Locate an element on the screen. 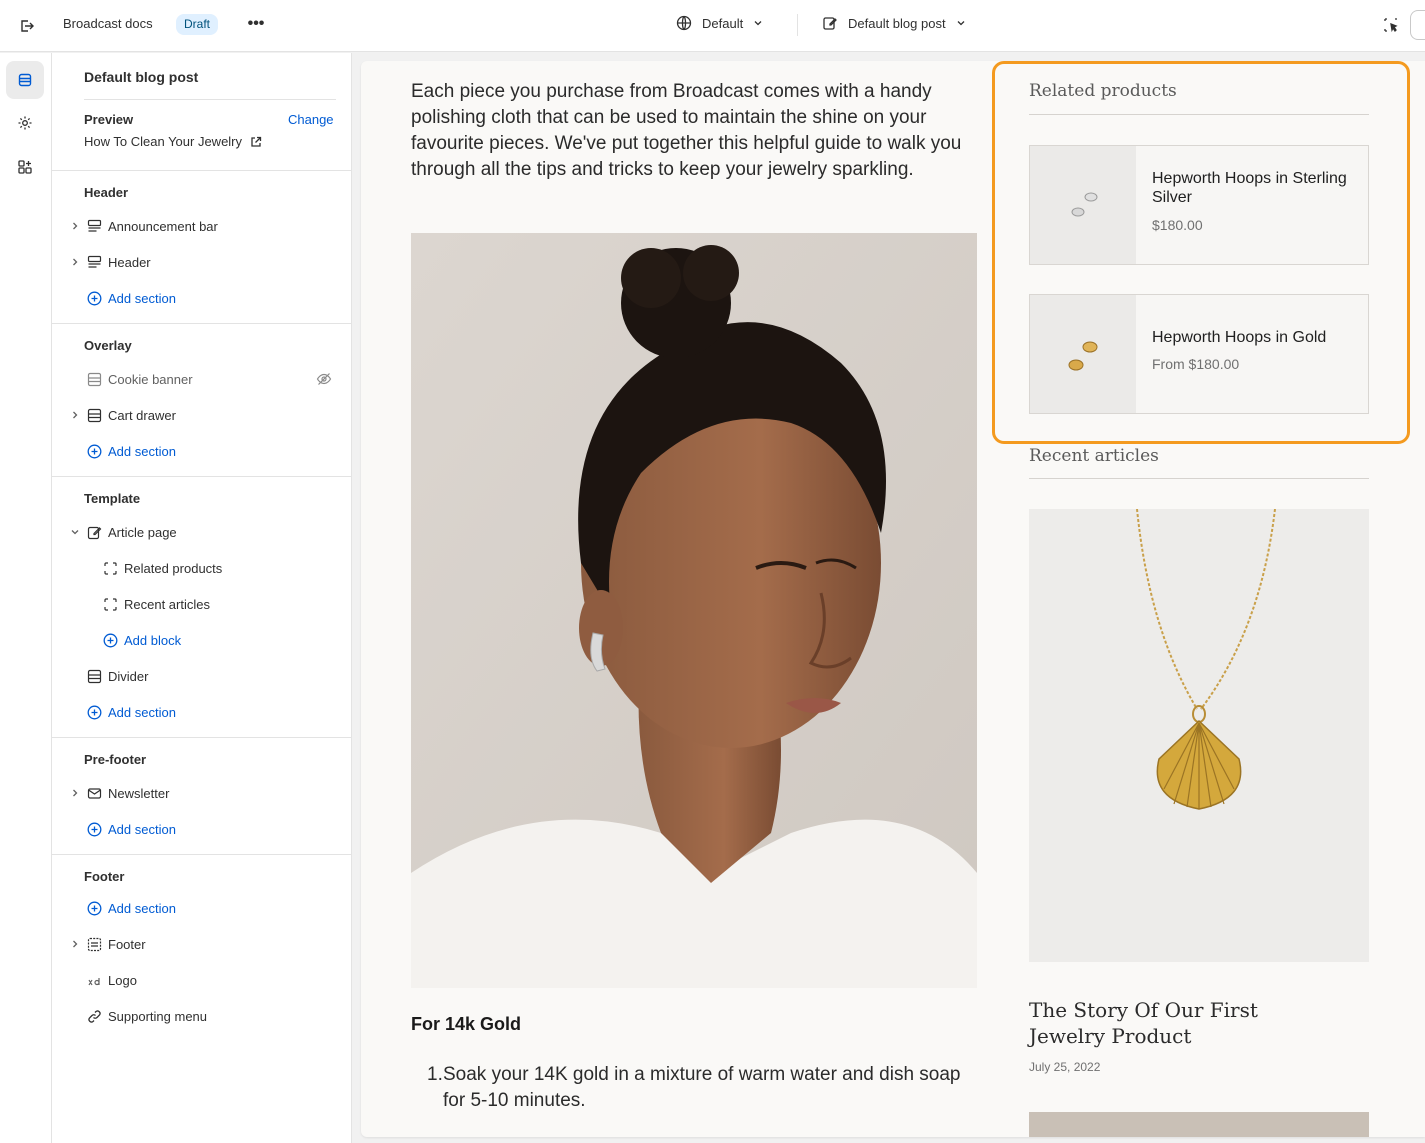  eye-hidden-icon is located at coordinates (324, 379).